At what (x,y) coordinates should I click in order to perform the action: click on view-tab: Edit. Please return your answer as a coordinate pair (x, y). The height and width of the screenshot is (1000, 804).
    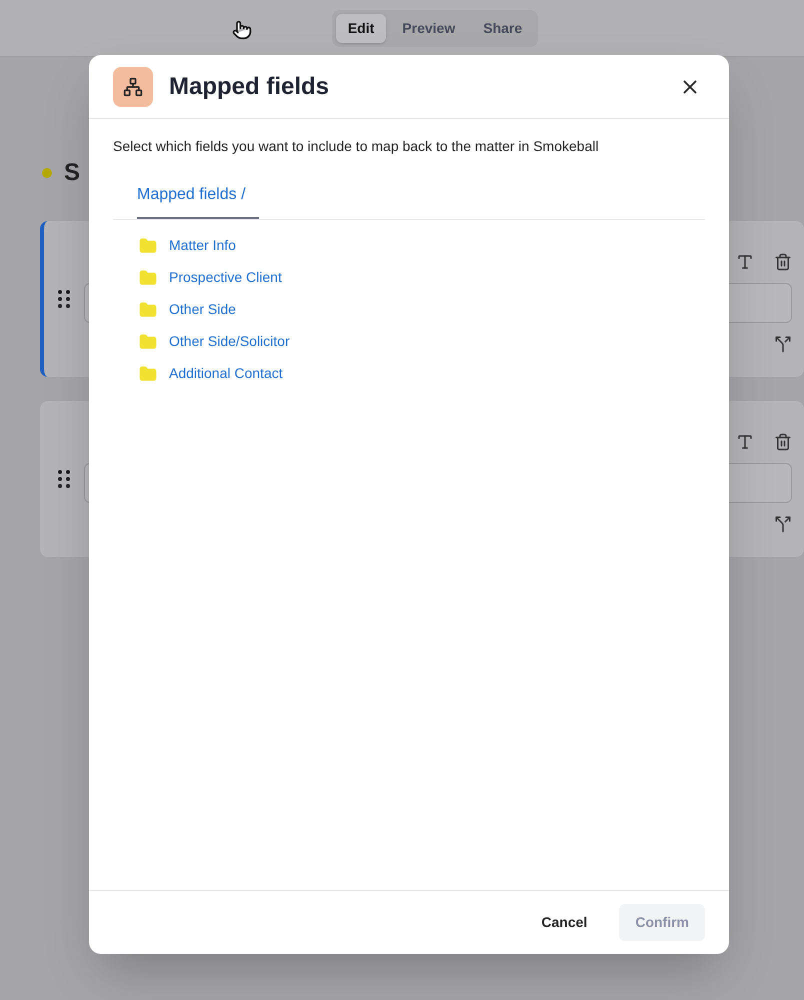
    Looking at the image, I should click on (361, 28).